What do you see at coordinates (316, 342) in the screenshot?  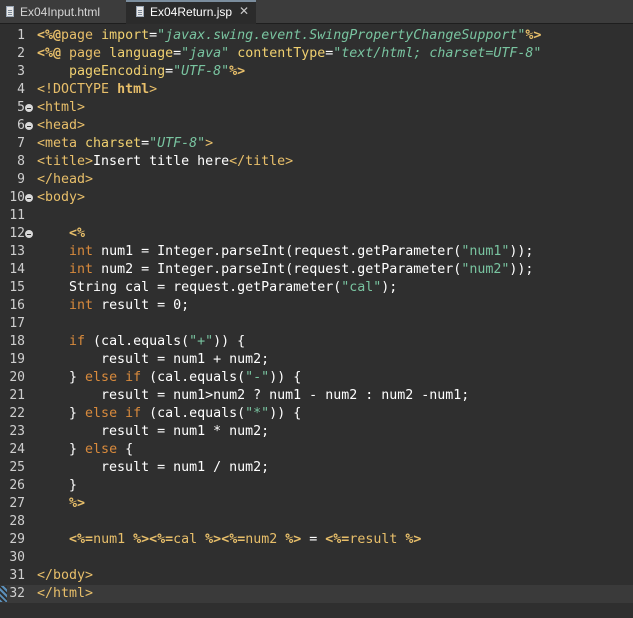 I see `code-line: 18 if (cal.equals("+")) {` at bounding box center [316, 342].